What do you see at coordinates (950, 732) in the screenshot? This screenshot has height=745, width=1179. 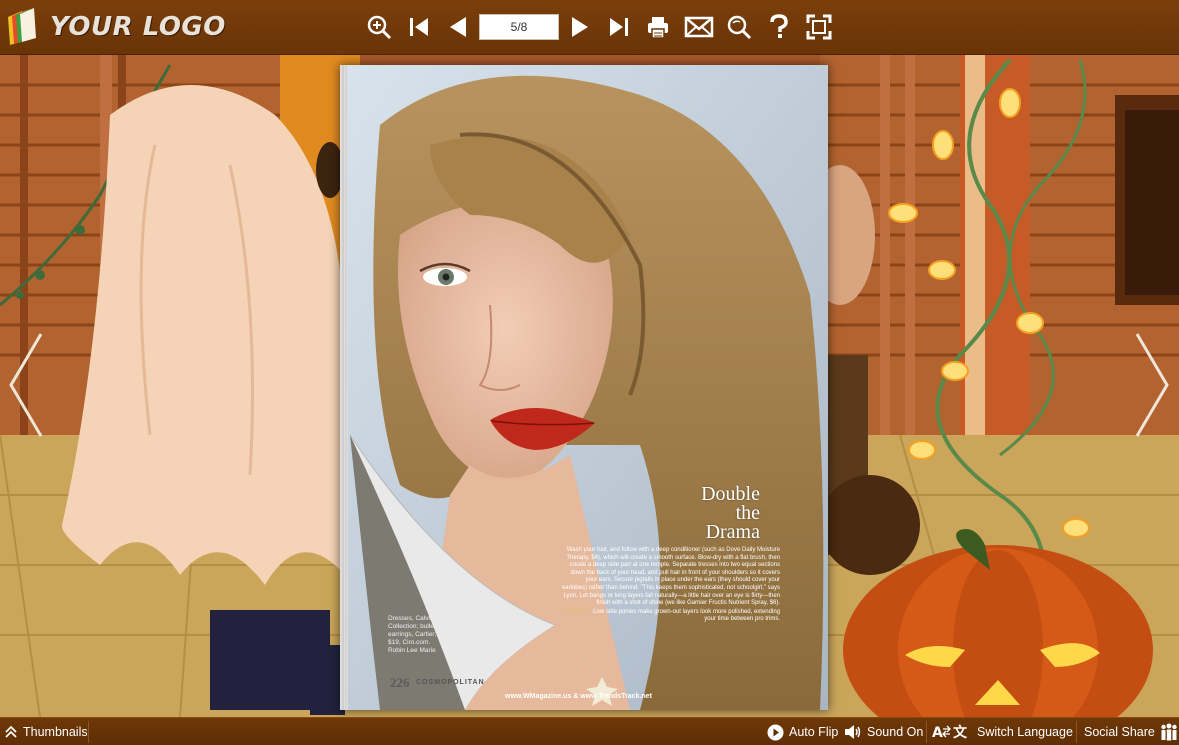 I see `language-icon: A 文` at bounding box center [950, 732].